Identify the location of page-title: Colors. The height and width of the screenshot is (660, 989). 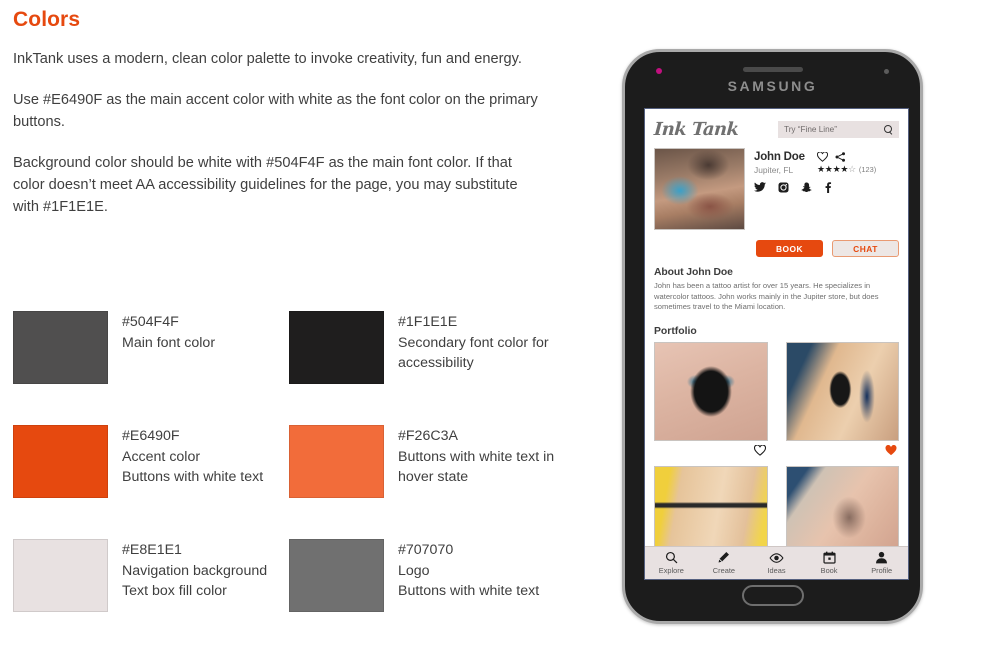
(47, 19).